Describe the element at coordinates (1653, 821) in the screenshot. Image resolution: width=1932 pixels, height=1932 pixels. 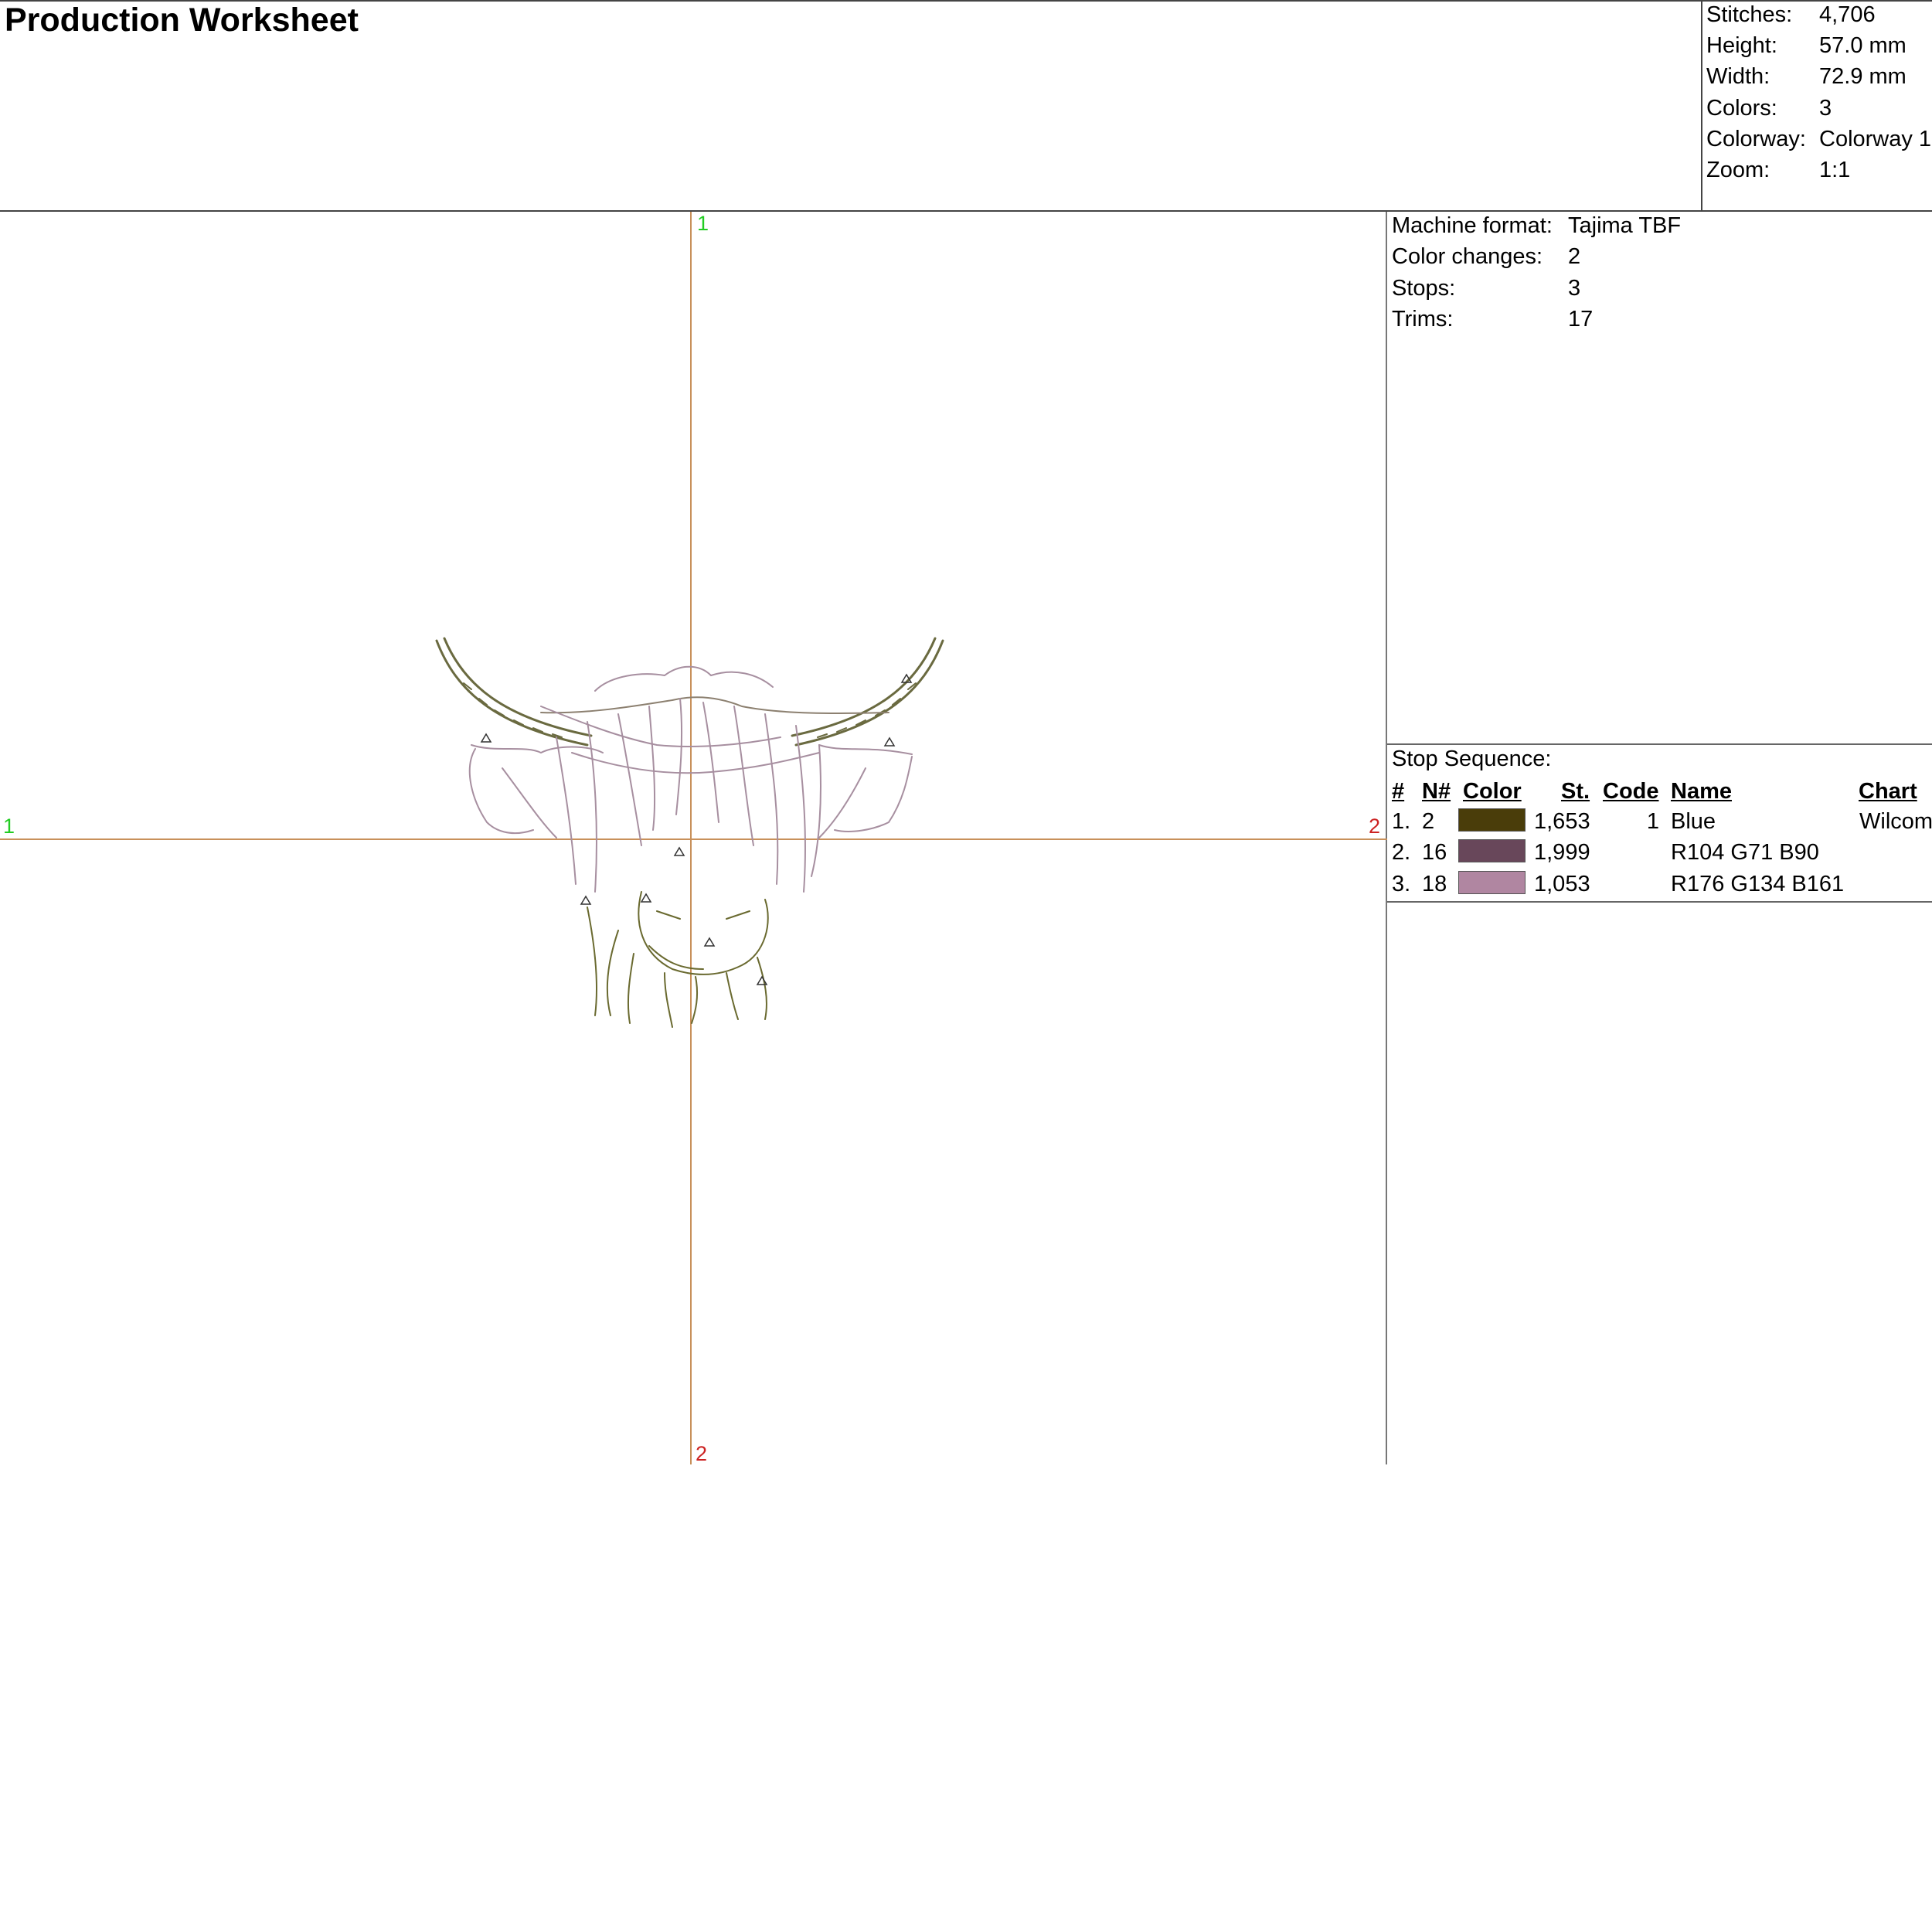
I see `table-row-code: 1` at that location.